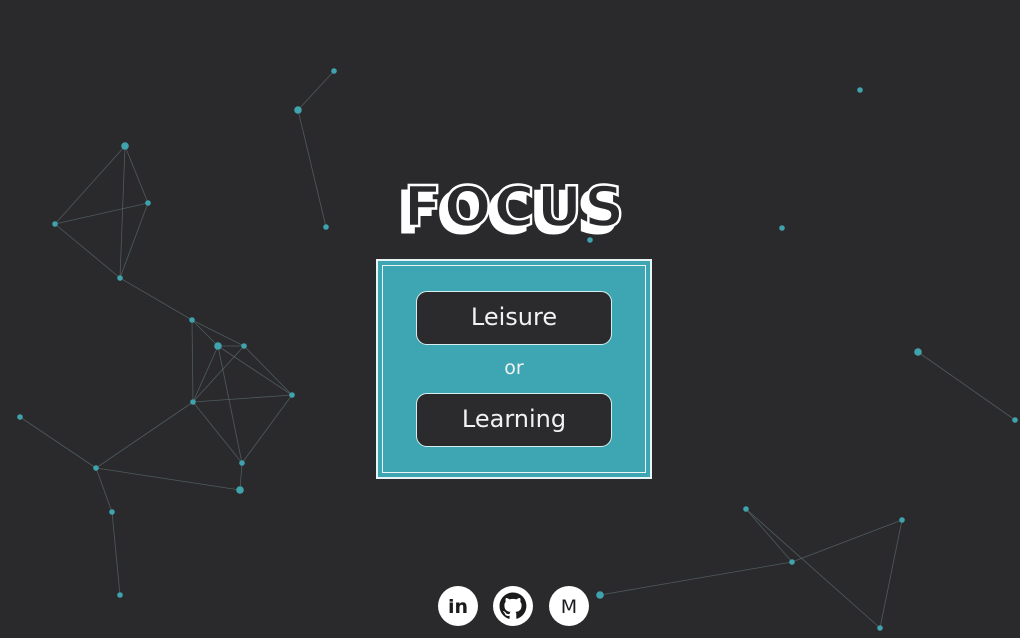 The image size is (1020, 638). I want to click on mode-selector-card: Leisure or Learning, so click(514, 369).